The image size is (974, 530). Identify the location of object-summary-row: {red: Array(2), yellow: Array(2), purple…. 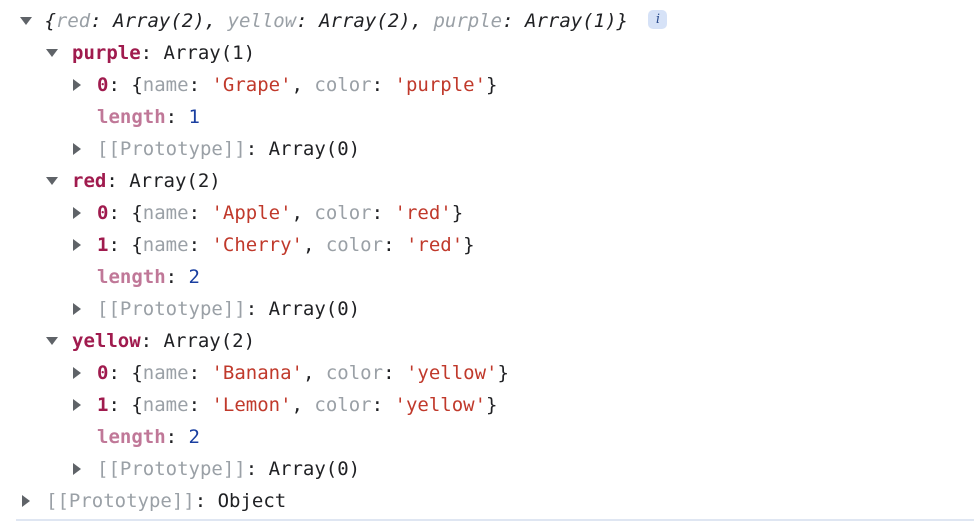
(487, 21).